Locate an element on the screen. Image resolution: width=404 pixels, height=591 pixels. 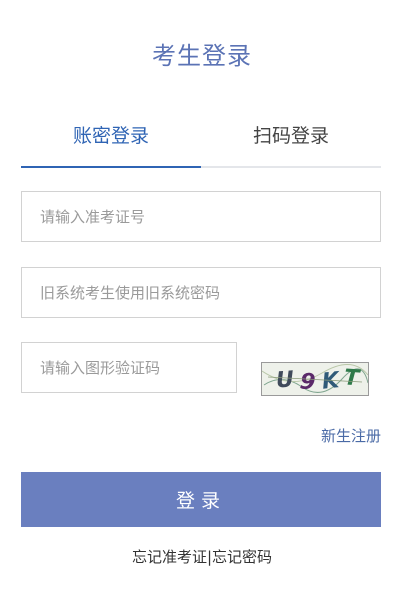
login-tabs: 账密登录 扫码登录 is located at coordinates (201, 143).